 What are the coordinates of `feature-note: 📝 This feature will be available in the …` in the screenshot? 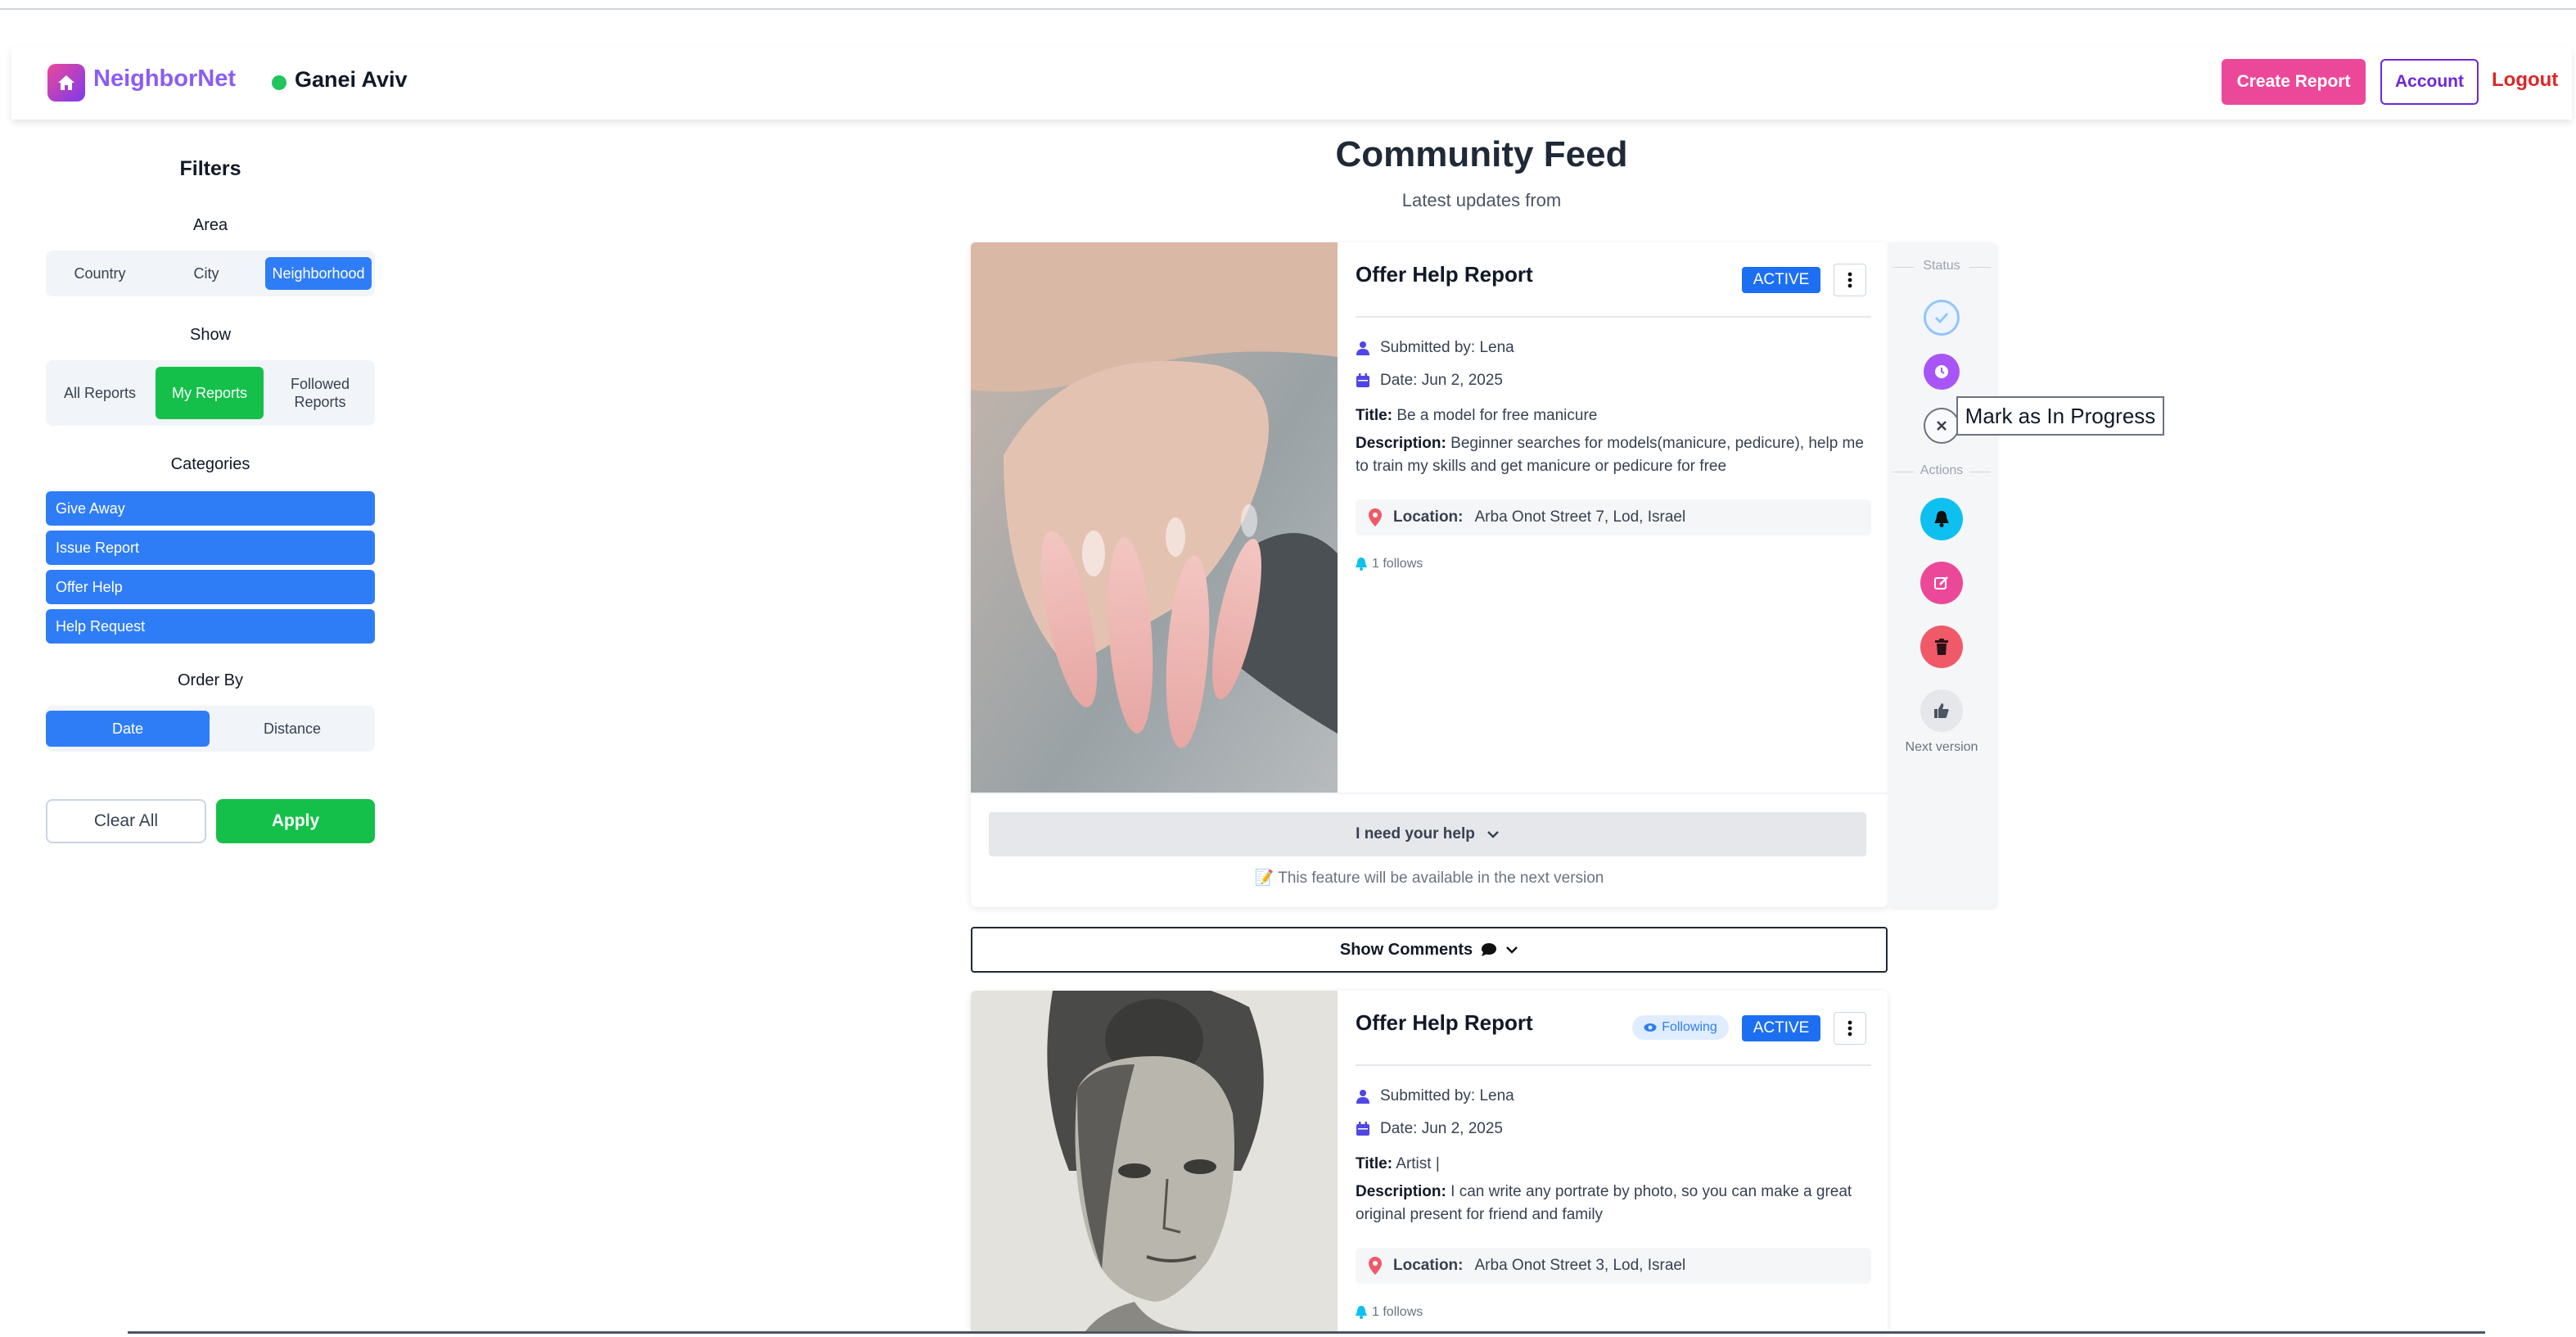 It's located at (1429, 878).